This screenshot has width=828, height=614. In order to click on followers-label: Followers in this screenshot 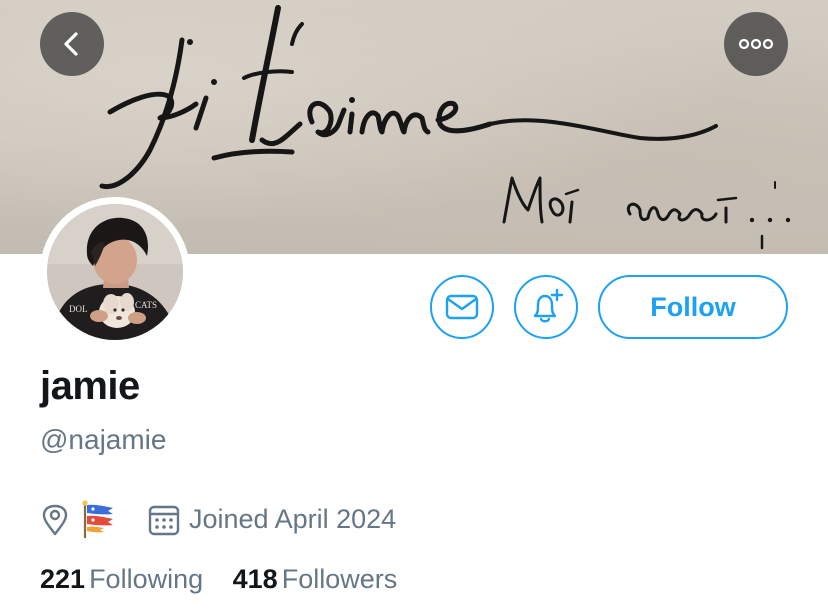, I will do `click(339, 579)`.